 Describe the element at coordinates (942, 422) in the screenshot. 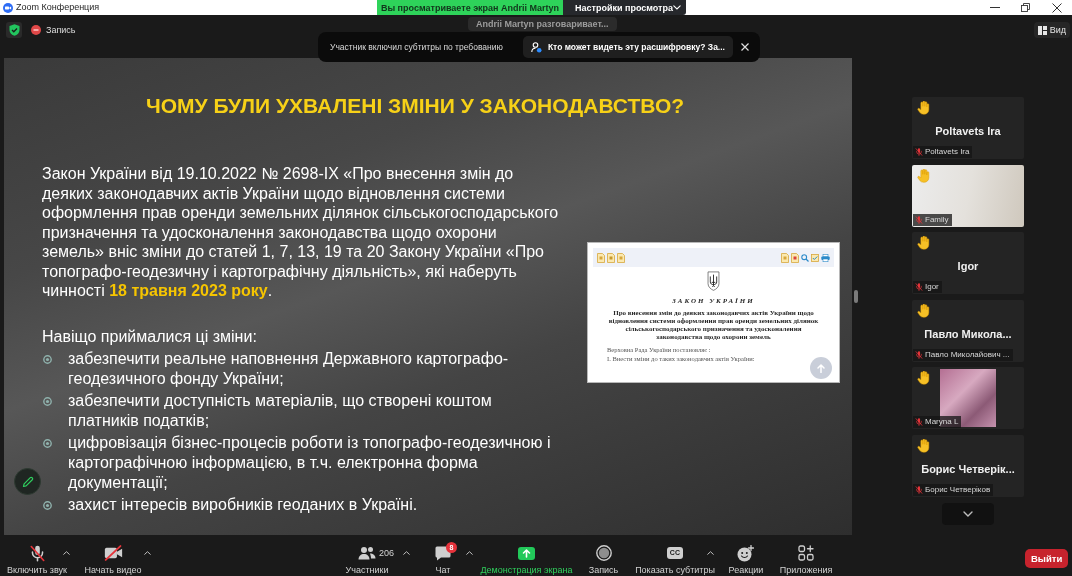

I see `participant-label: Maryna L` at that location.